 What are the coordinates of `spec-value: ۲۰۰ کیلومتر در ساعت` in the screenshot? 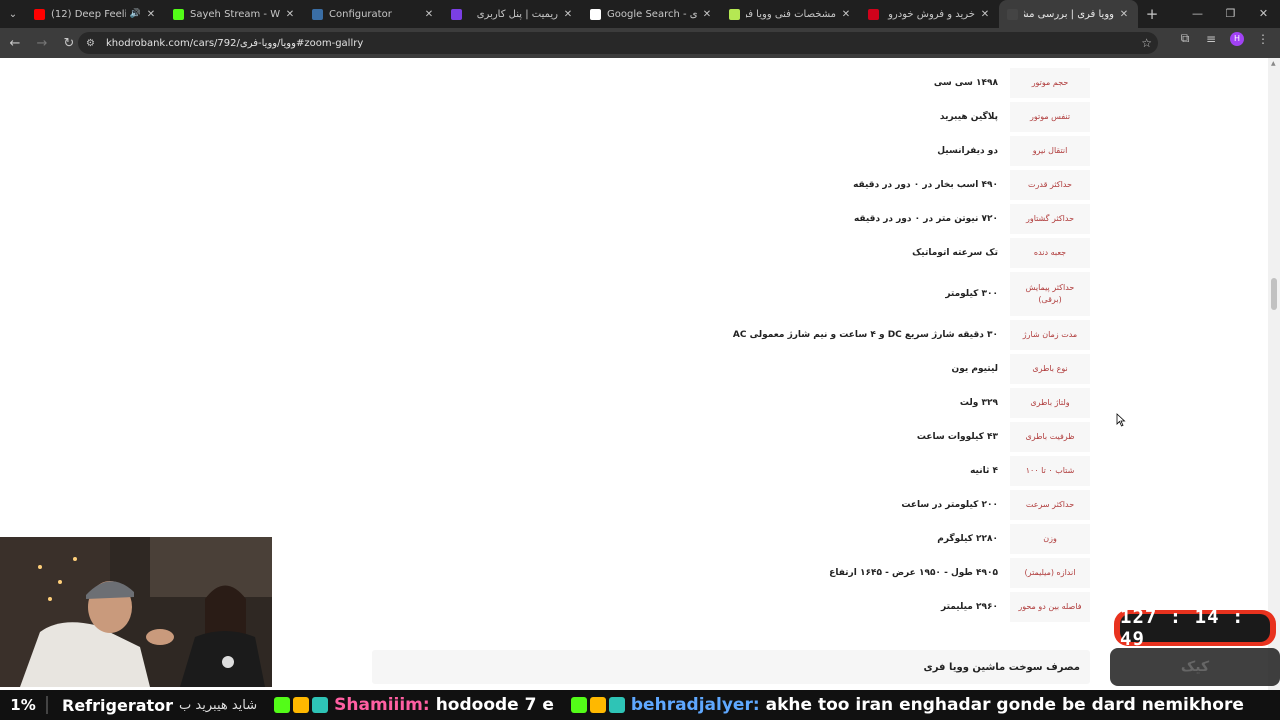 It's located at (949, 505).